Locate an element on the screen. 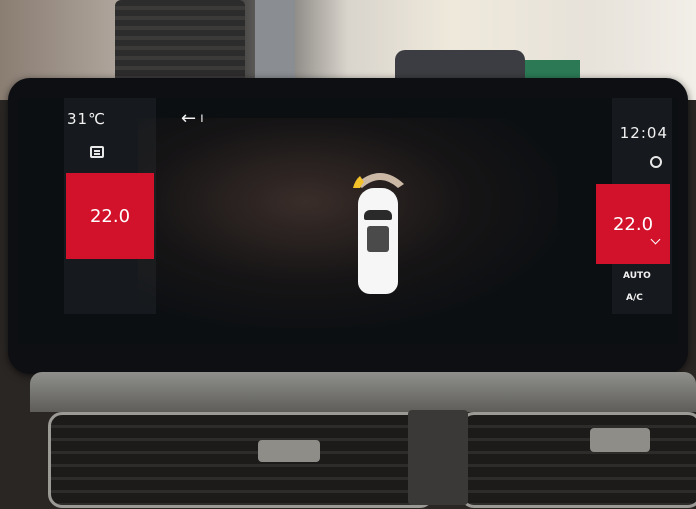  ac-button: A/C is located at coordinates (634, 298).